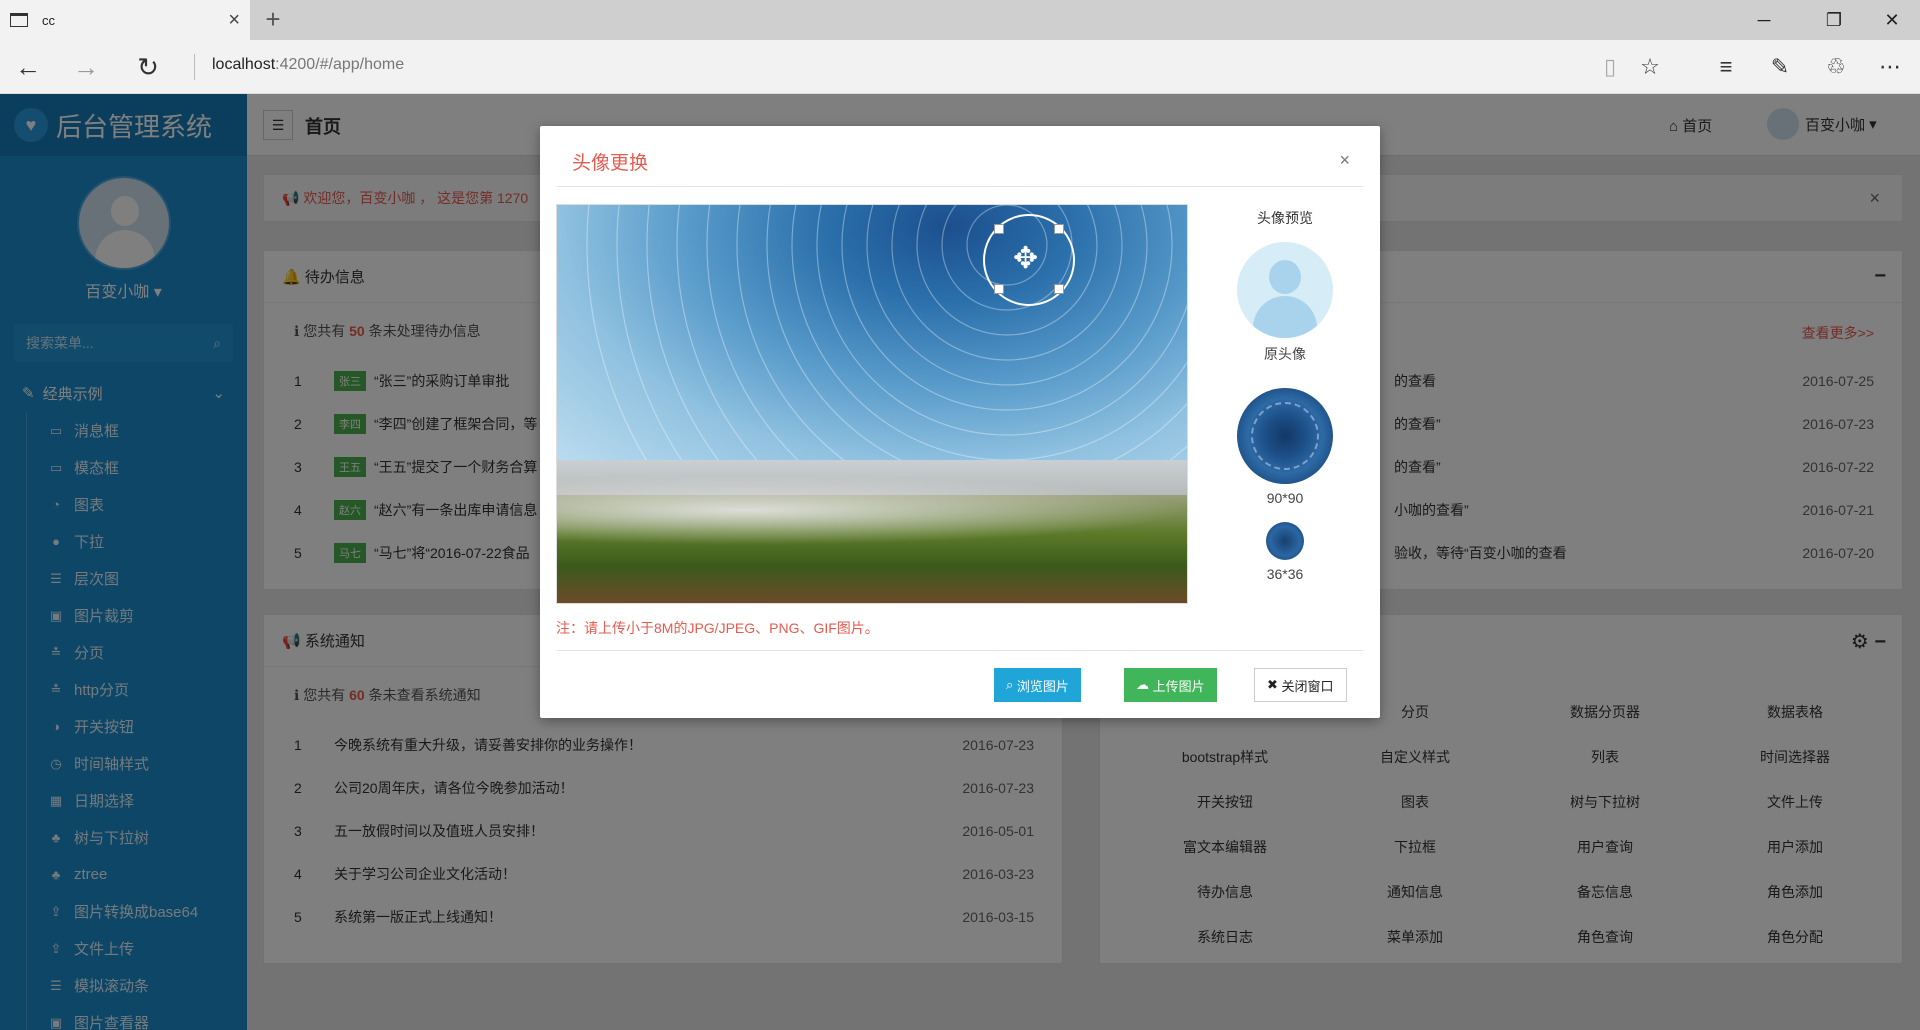 This screenshot has height=1030, width=1920. Describe the element at coordinates (1285, 290) in the screenshot. I see `original-avatar` at that location.